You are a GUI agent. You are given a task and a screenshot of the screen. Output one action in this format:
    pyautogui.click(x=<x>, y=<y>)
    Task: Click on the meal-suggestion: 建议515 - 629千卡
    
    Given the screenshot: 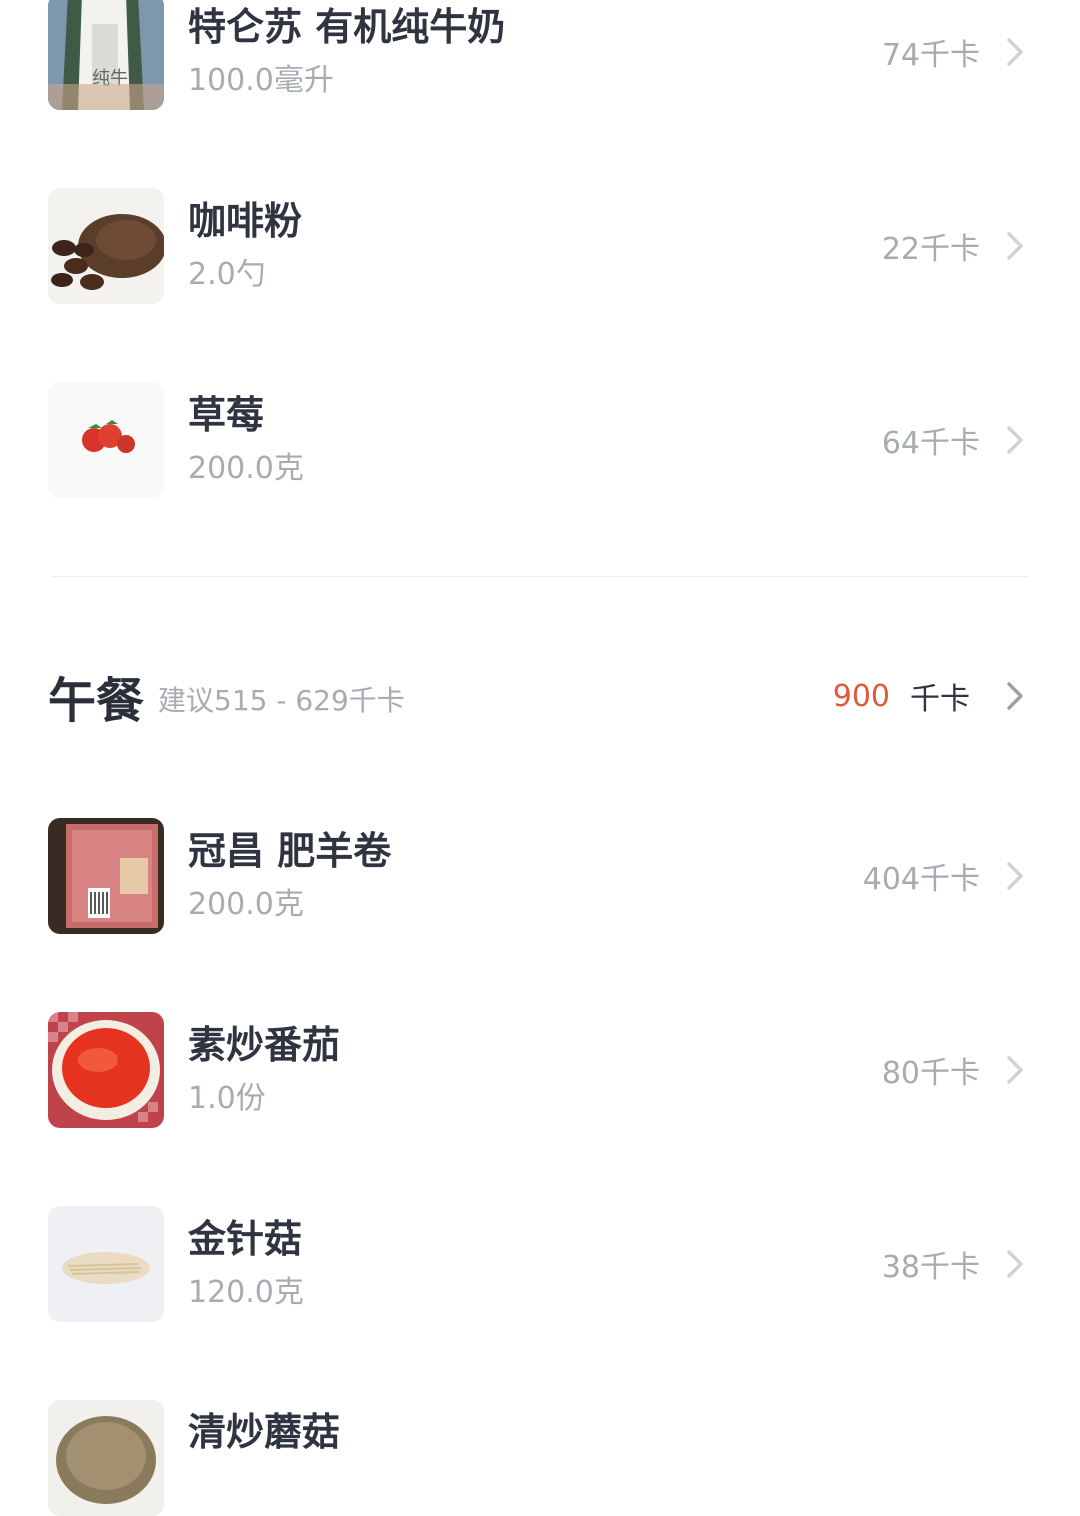 What is the action you would take?
    pyautogui.click(x=281, y=700)
    